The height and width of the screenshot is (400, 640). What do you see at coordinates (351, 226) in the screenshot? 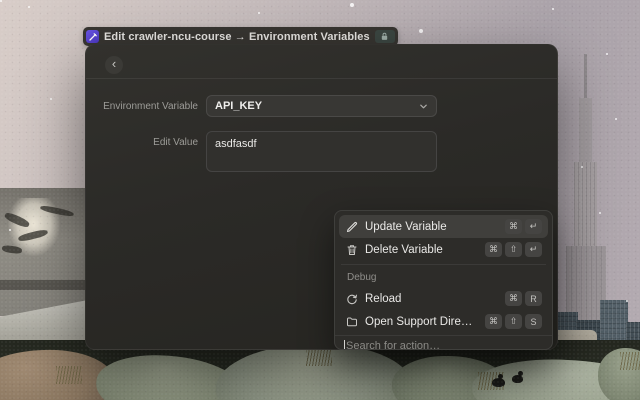
I see `pencil-icon` at bounding box center [351, 226].